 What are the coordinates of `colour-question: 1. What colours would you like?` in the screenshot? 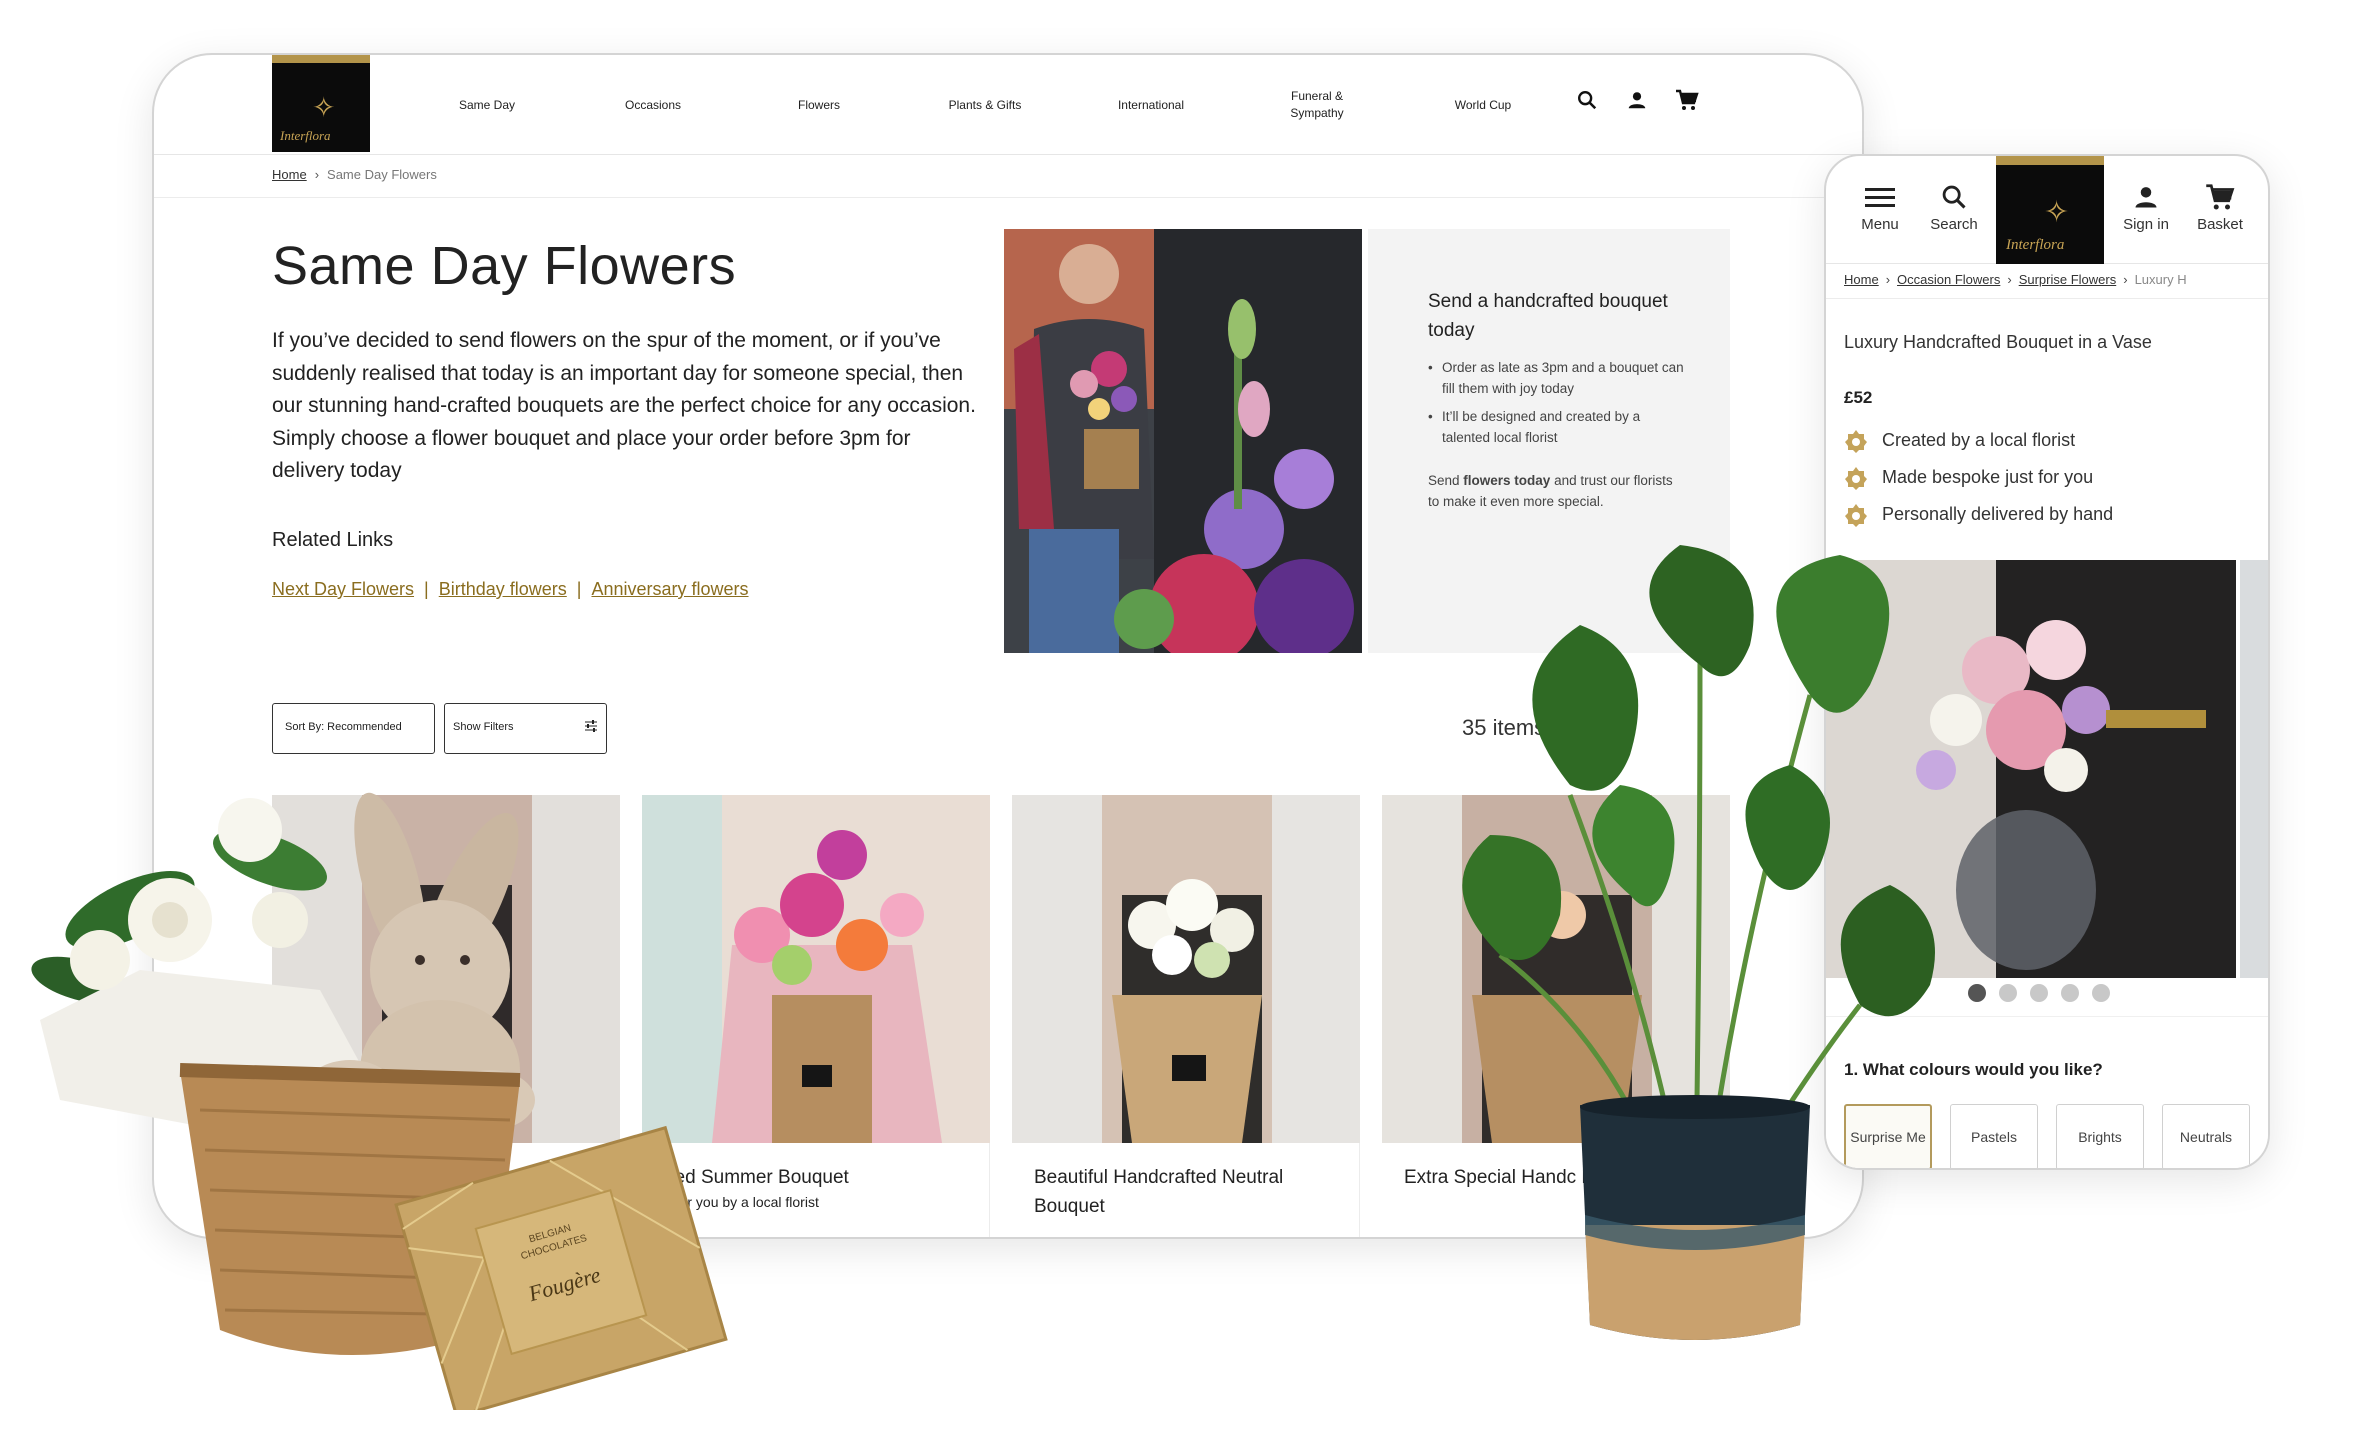 It's located at (1973, 1069).